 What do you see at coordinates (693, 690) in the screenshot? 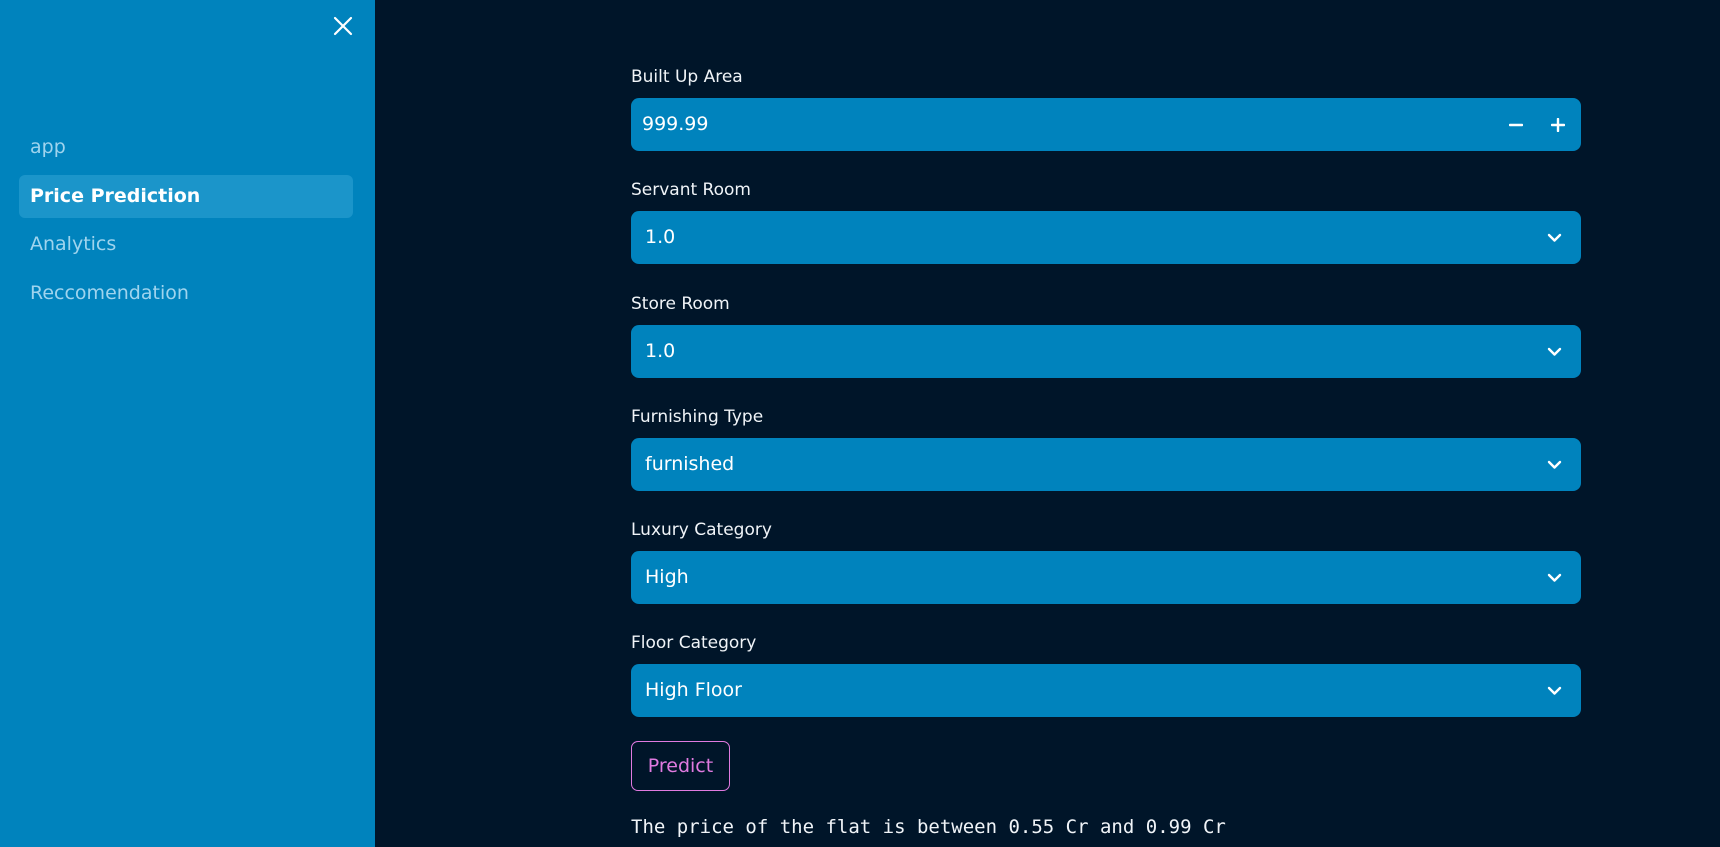
I see `floor-category-value: High Floor` at bounding box center [693, 690].